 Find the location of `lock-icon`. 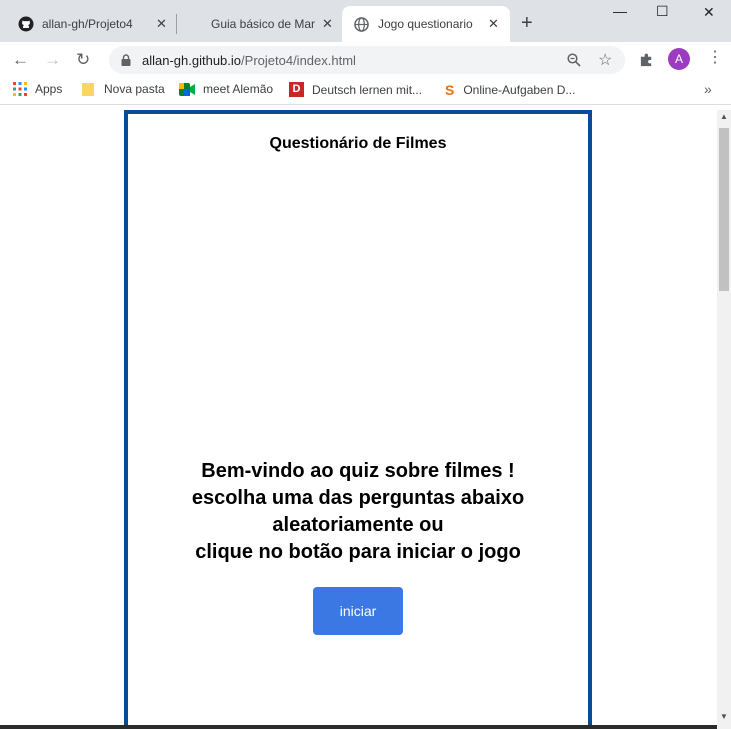

lock-icon is located at coordinates (126, 60).